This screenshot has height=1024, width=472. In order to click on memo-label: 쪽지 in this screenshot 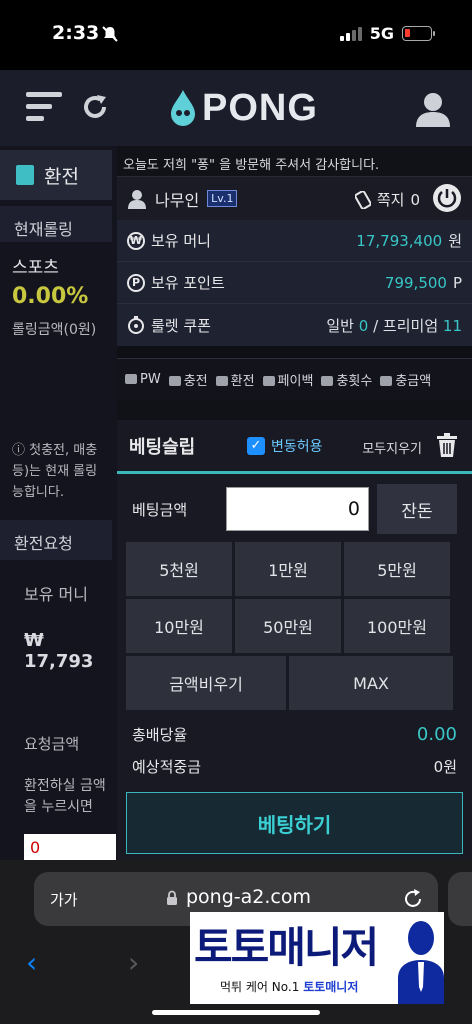, I will do `click(390, 200)`.